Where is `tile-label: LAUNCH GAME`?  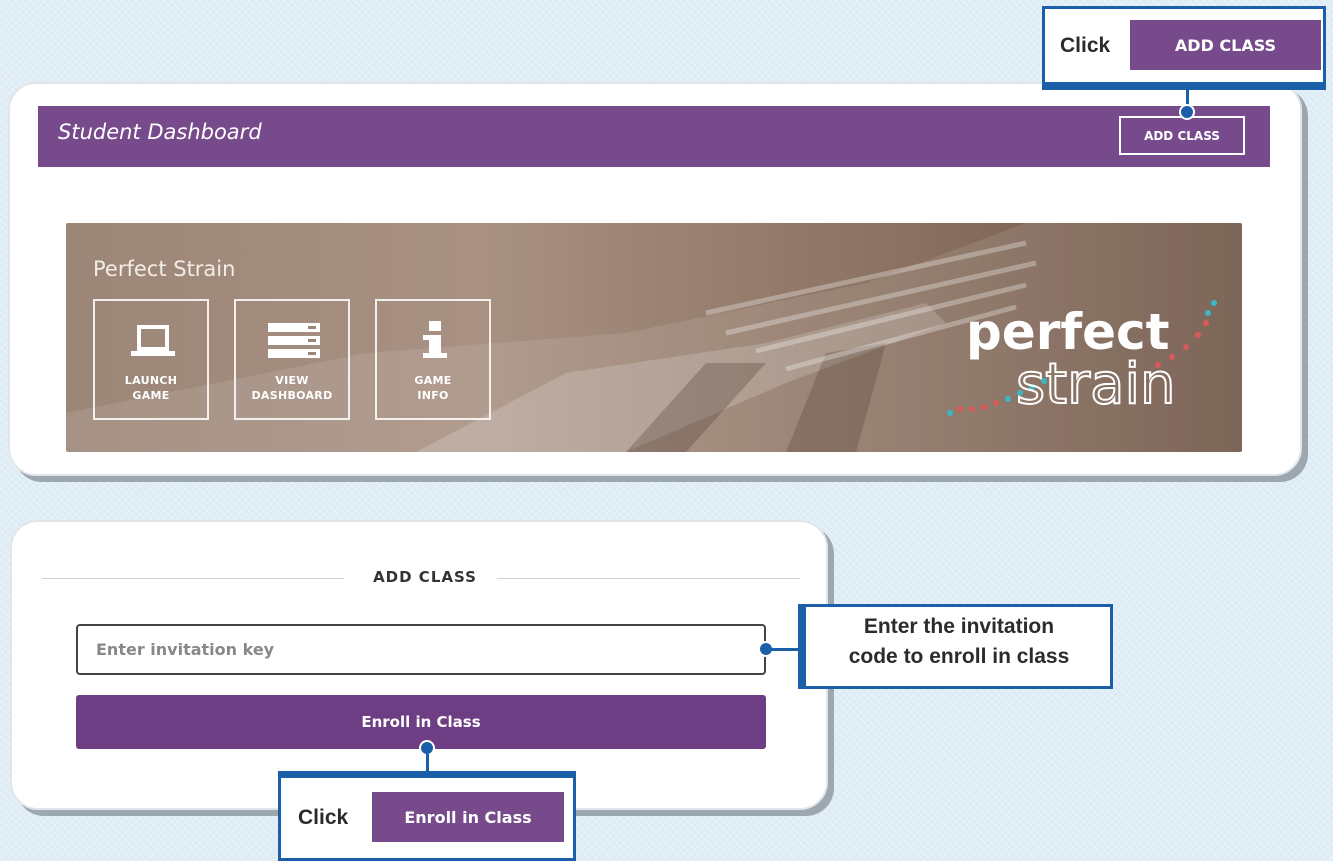
tile-label: LAUNCH GAME is located at coordinates (151, 388).